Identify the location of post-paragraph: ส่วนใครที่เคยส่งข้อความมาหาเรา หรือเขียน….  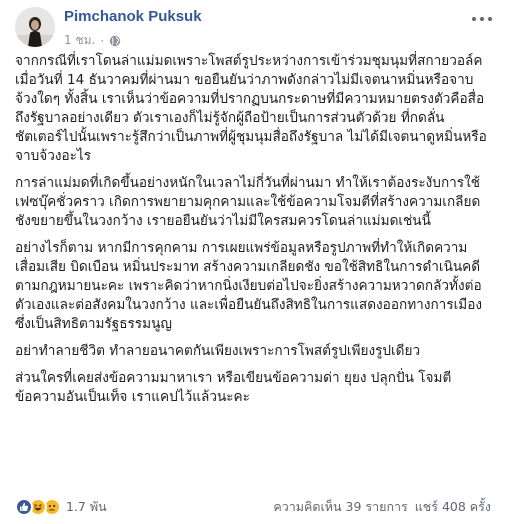
(233, 387).